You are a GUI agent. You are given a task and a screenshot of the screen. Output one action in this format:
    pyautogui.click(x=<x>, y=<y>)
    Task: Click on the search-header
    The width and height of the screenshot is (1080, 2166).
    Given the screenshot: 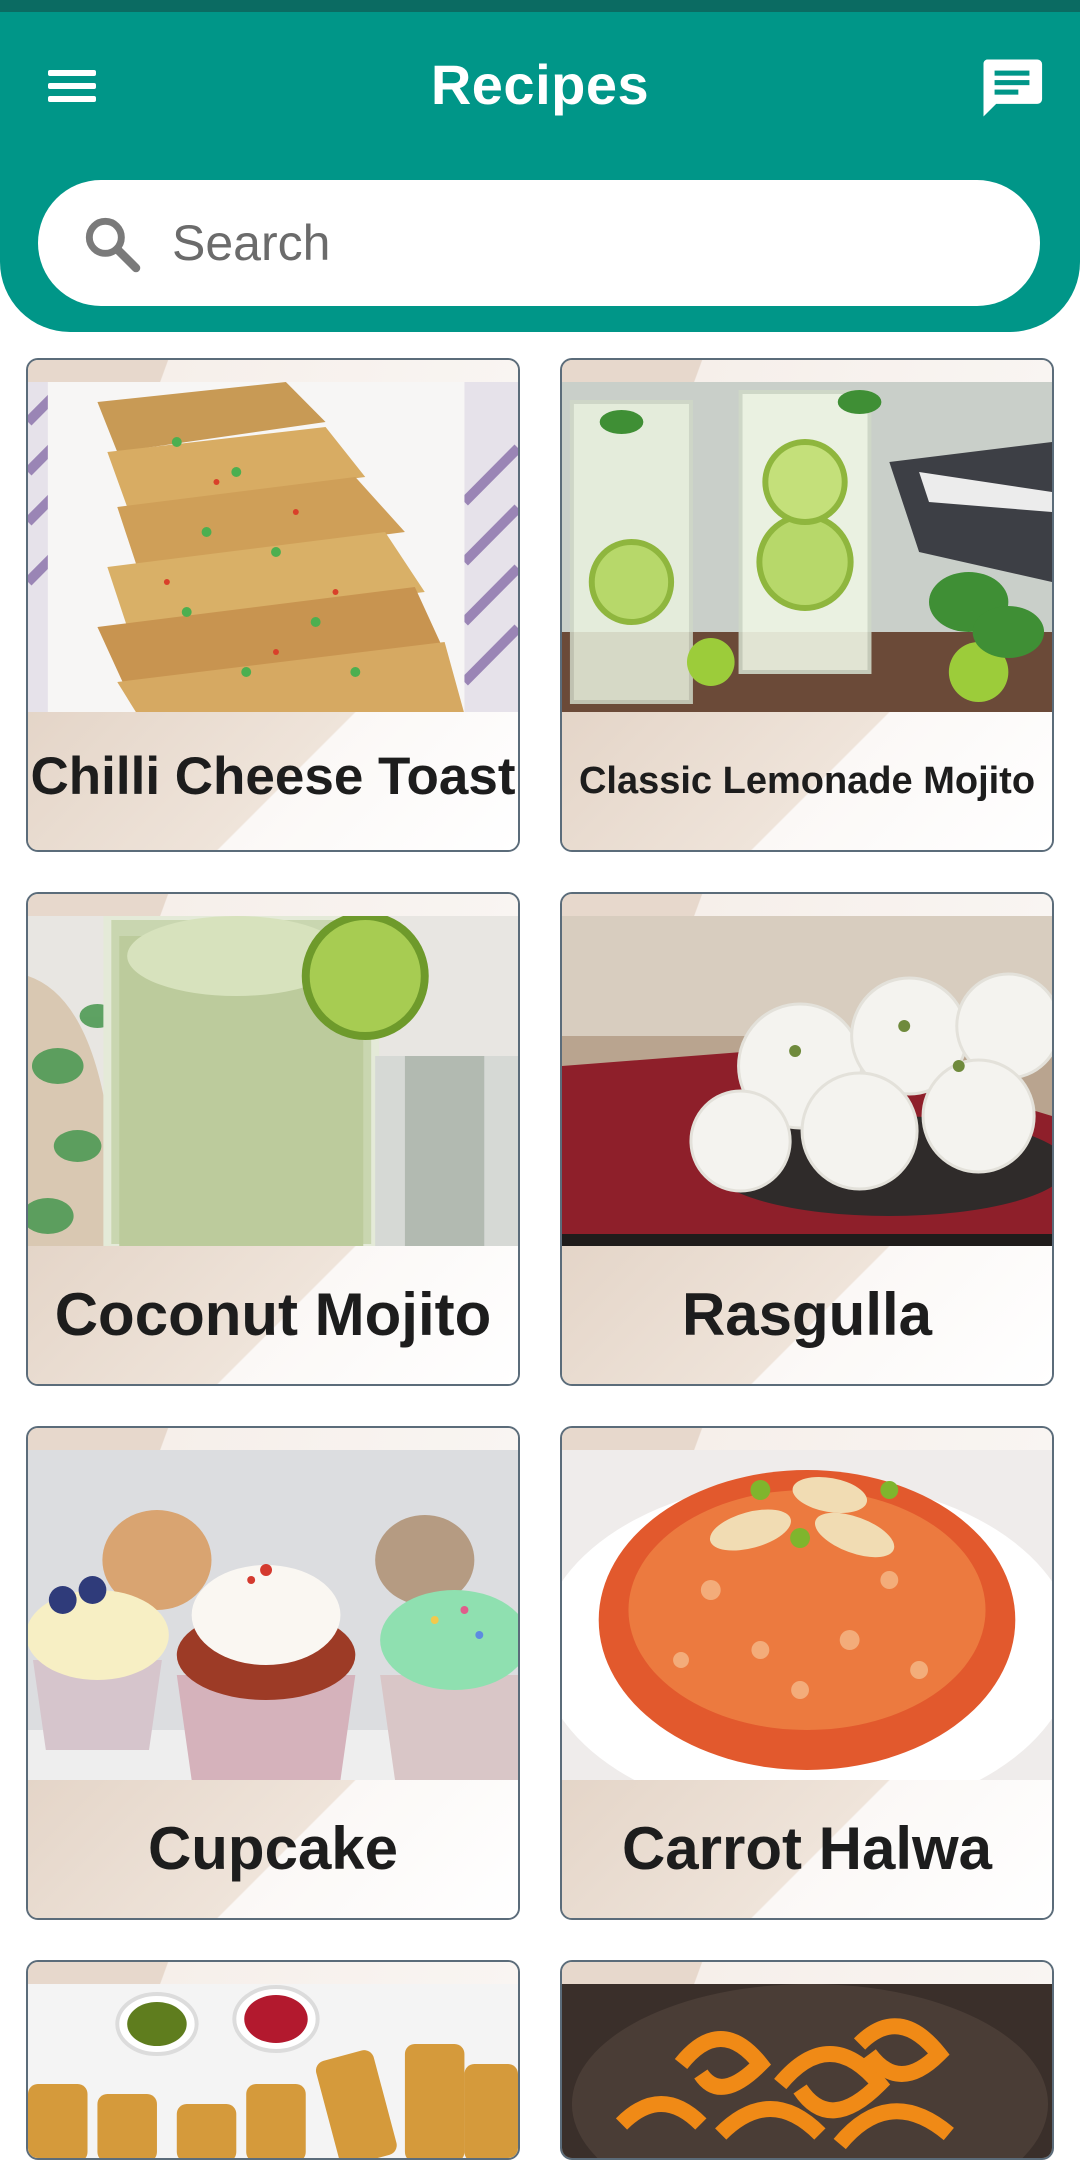 What is the action you would take?
    pyautogui.click(x=540, y=243)
    